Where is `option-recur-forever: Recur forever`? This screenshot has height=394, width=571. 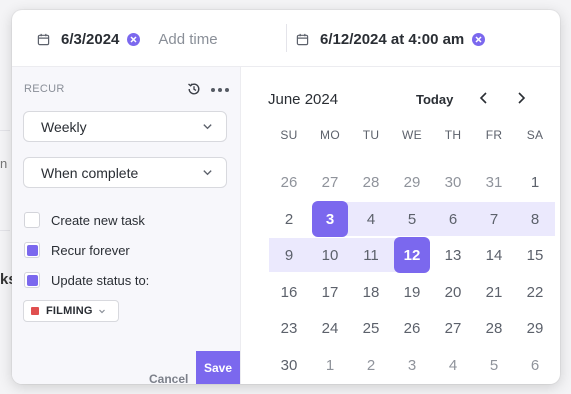
option-recur-forever: Recur forever is located at coordinates (77, 250).